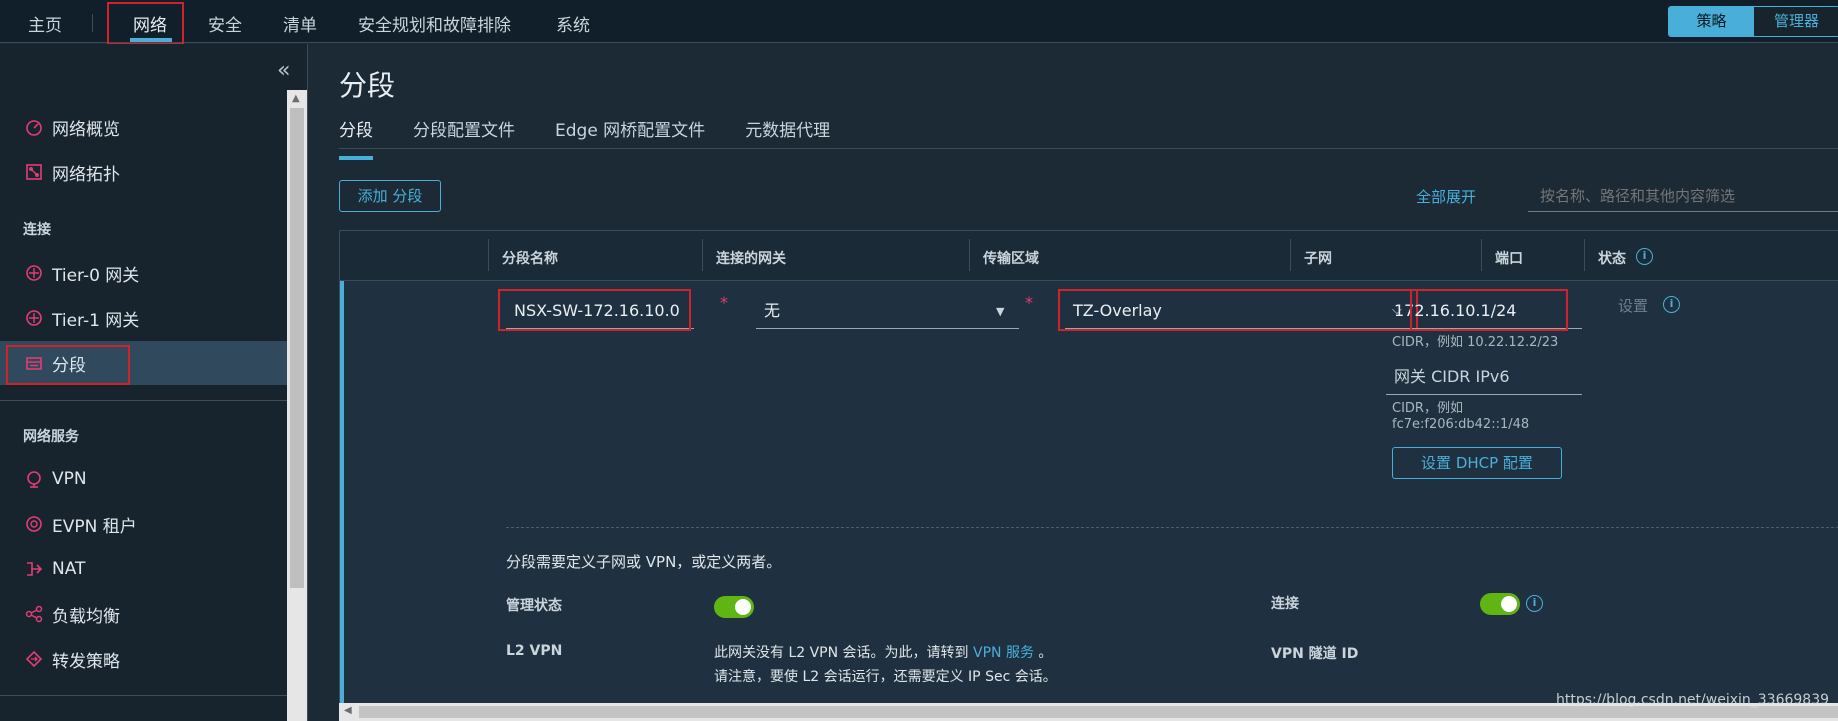 The height and width of the screenshot is (721, 1838). I want to click on sidebar-item-vpn: VPN, so click(143, 479).